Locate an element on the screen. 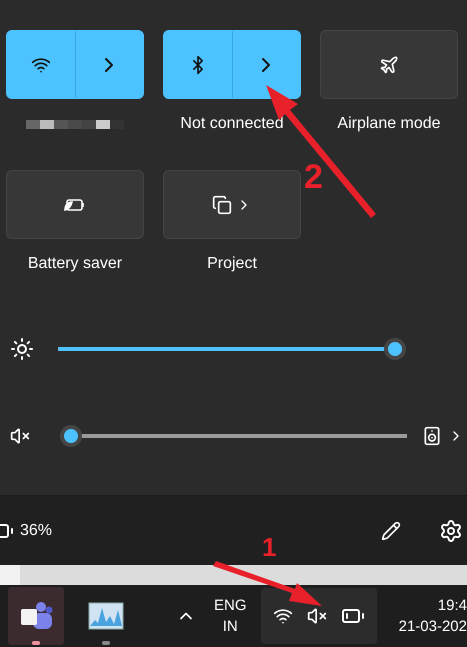  tile-label: Airplane mode is located at coordinates (389, 124).